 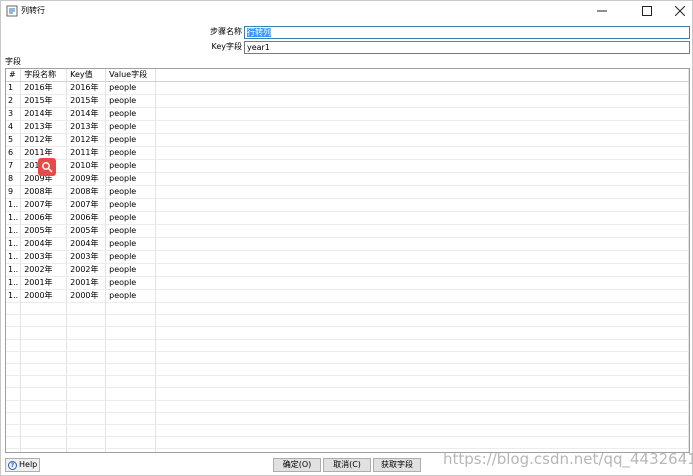 I want to click on key-value-cell: 2004年, so click(x=86, y=244).